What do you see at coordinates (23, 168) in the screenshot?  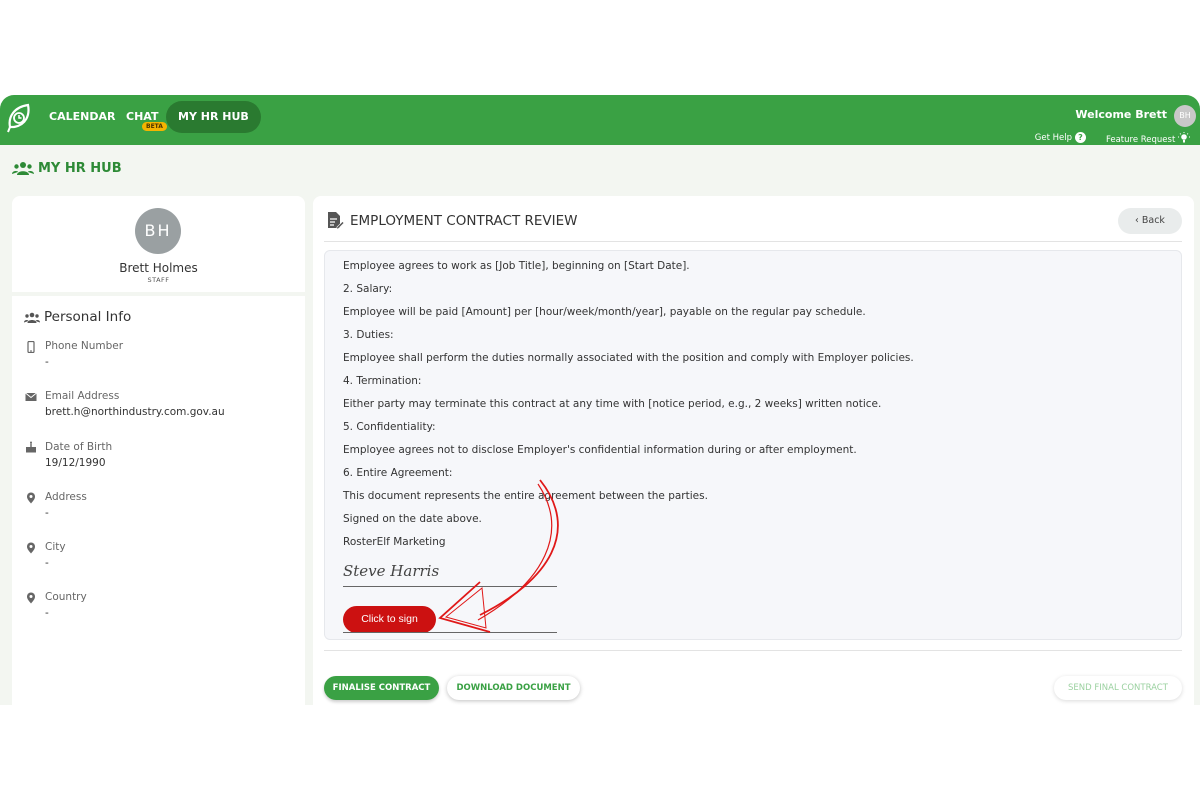 I see `team-icon` at bounding box center [23, 168].